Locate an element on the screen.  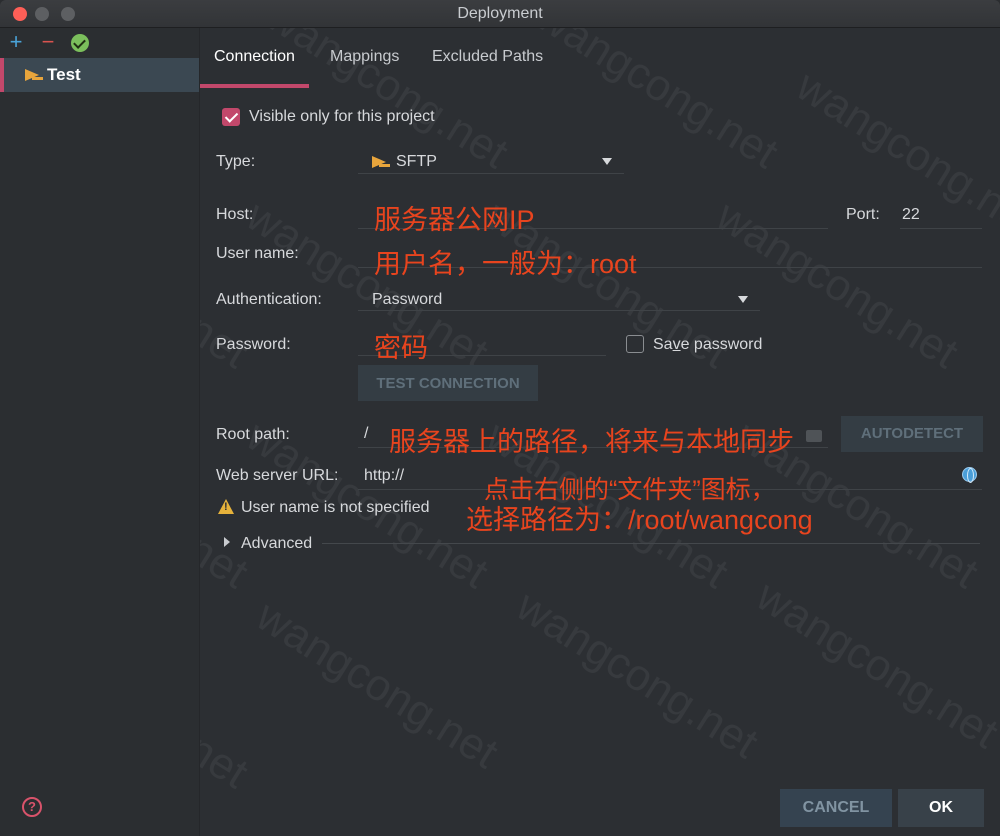
add-server-button: + is located at coordinates (16, 42).